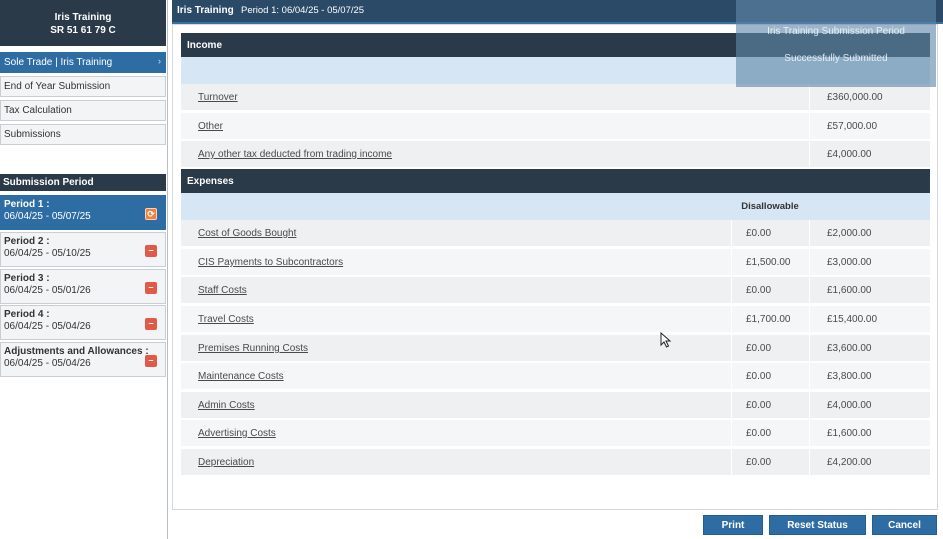  Describe the element at coordinates (83, 30) in the screenshot. I see `client-utr: SR 51 61 79 C` at that location.